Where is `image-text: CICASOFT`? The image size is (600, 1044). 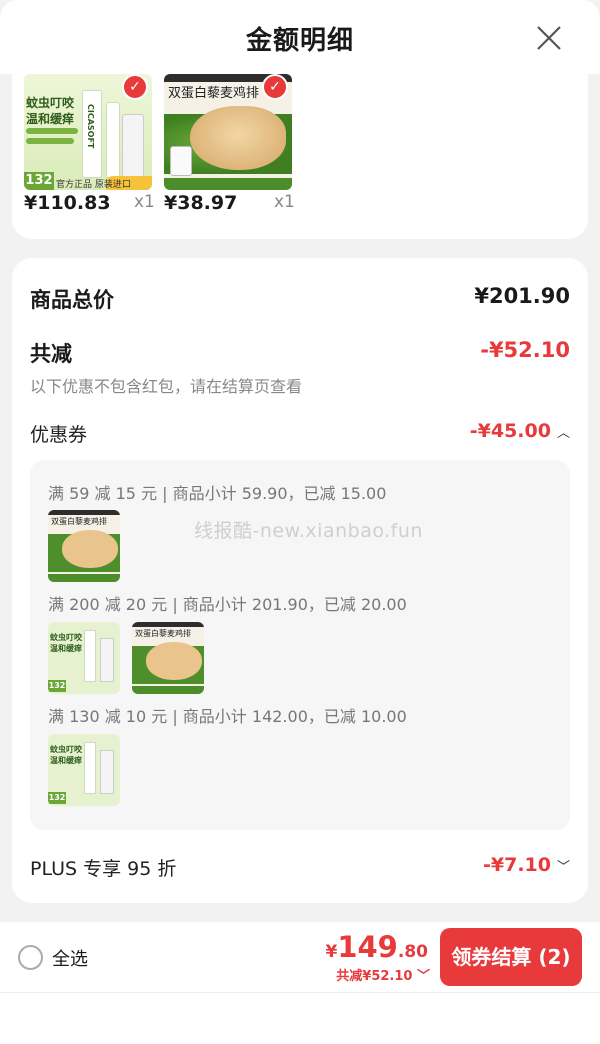 image-text: CICASOFT is located at coordinates (90, 126).